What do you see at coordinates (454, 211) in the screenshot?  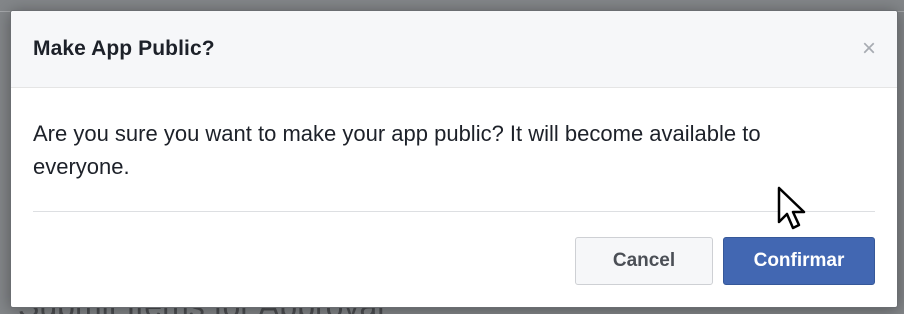 I see `footer-divider` at bounding box center [454, 211].